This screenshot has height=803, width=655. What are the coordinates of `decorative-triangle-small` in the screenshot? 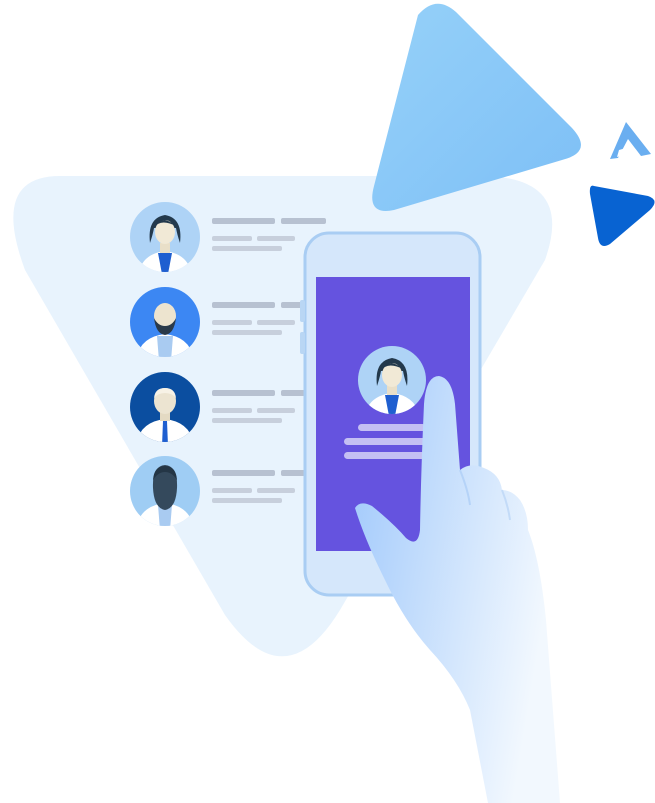 It's located at (622, 215).